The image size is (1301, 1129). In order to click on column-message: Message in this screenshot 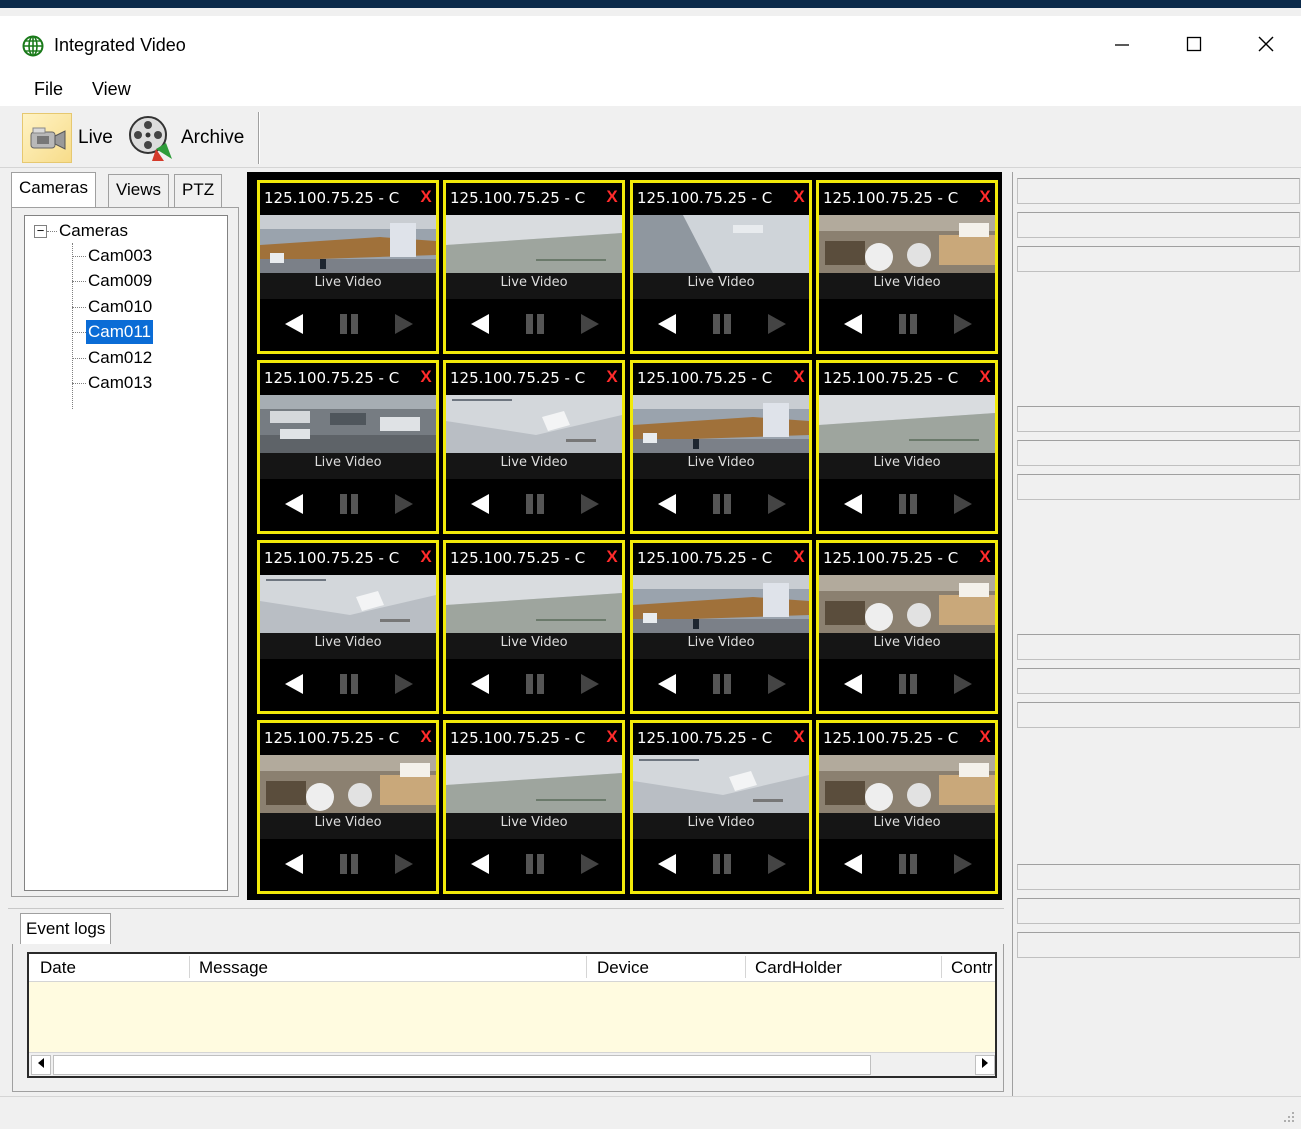, I will do `click(233, 968)`.